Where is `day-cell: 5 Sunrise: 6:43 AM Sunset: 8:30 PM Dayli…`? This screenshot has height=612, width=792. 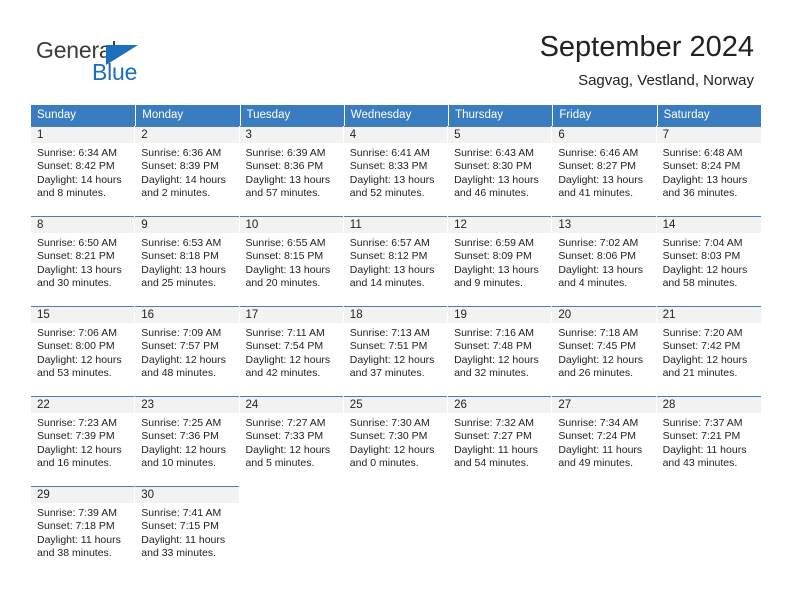 day-cell: 5 Sunrise: 6:43 AM Sunset: 8:30 PM Dayli… is located at coordinates (500, 171).